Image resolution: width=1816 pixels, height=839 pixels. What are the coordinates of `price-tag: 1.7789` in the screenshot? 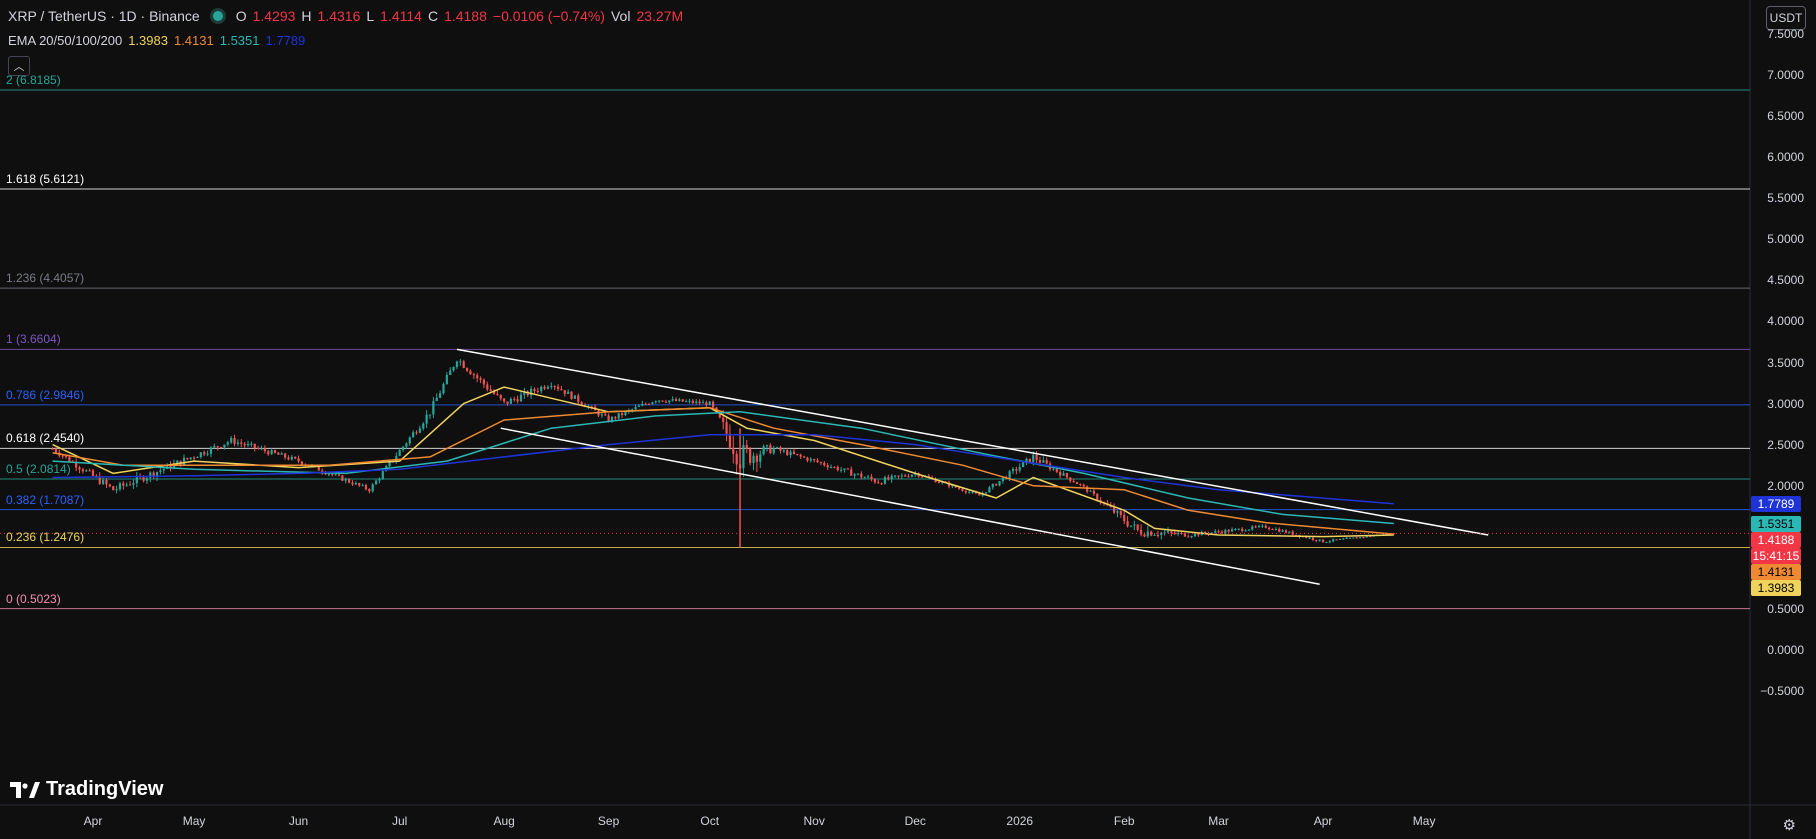 It's located at (1776, 503).